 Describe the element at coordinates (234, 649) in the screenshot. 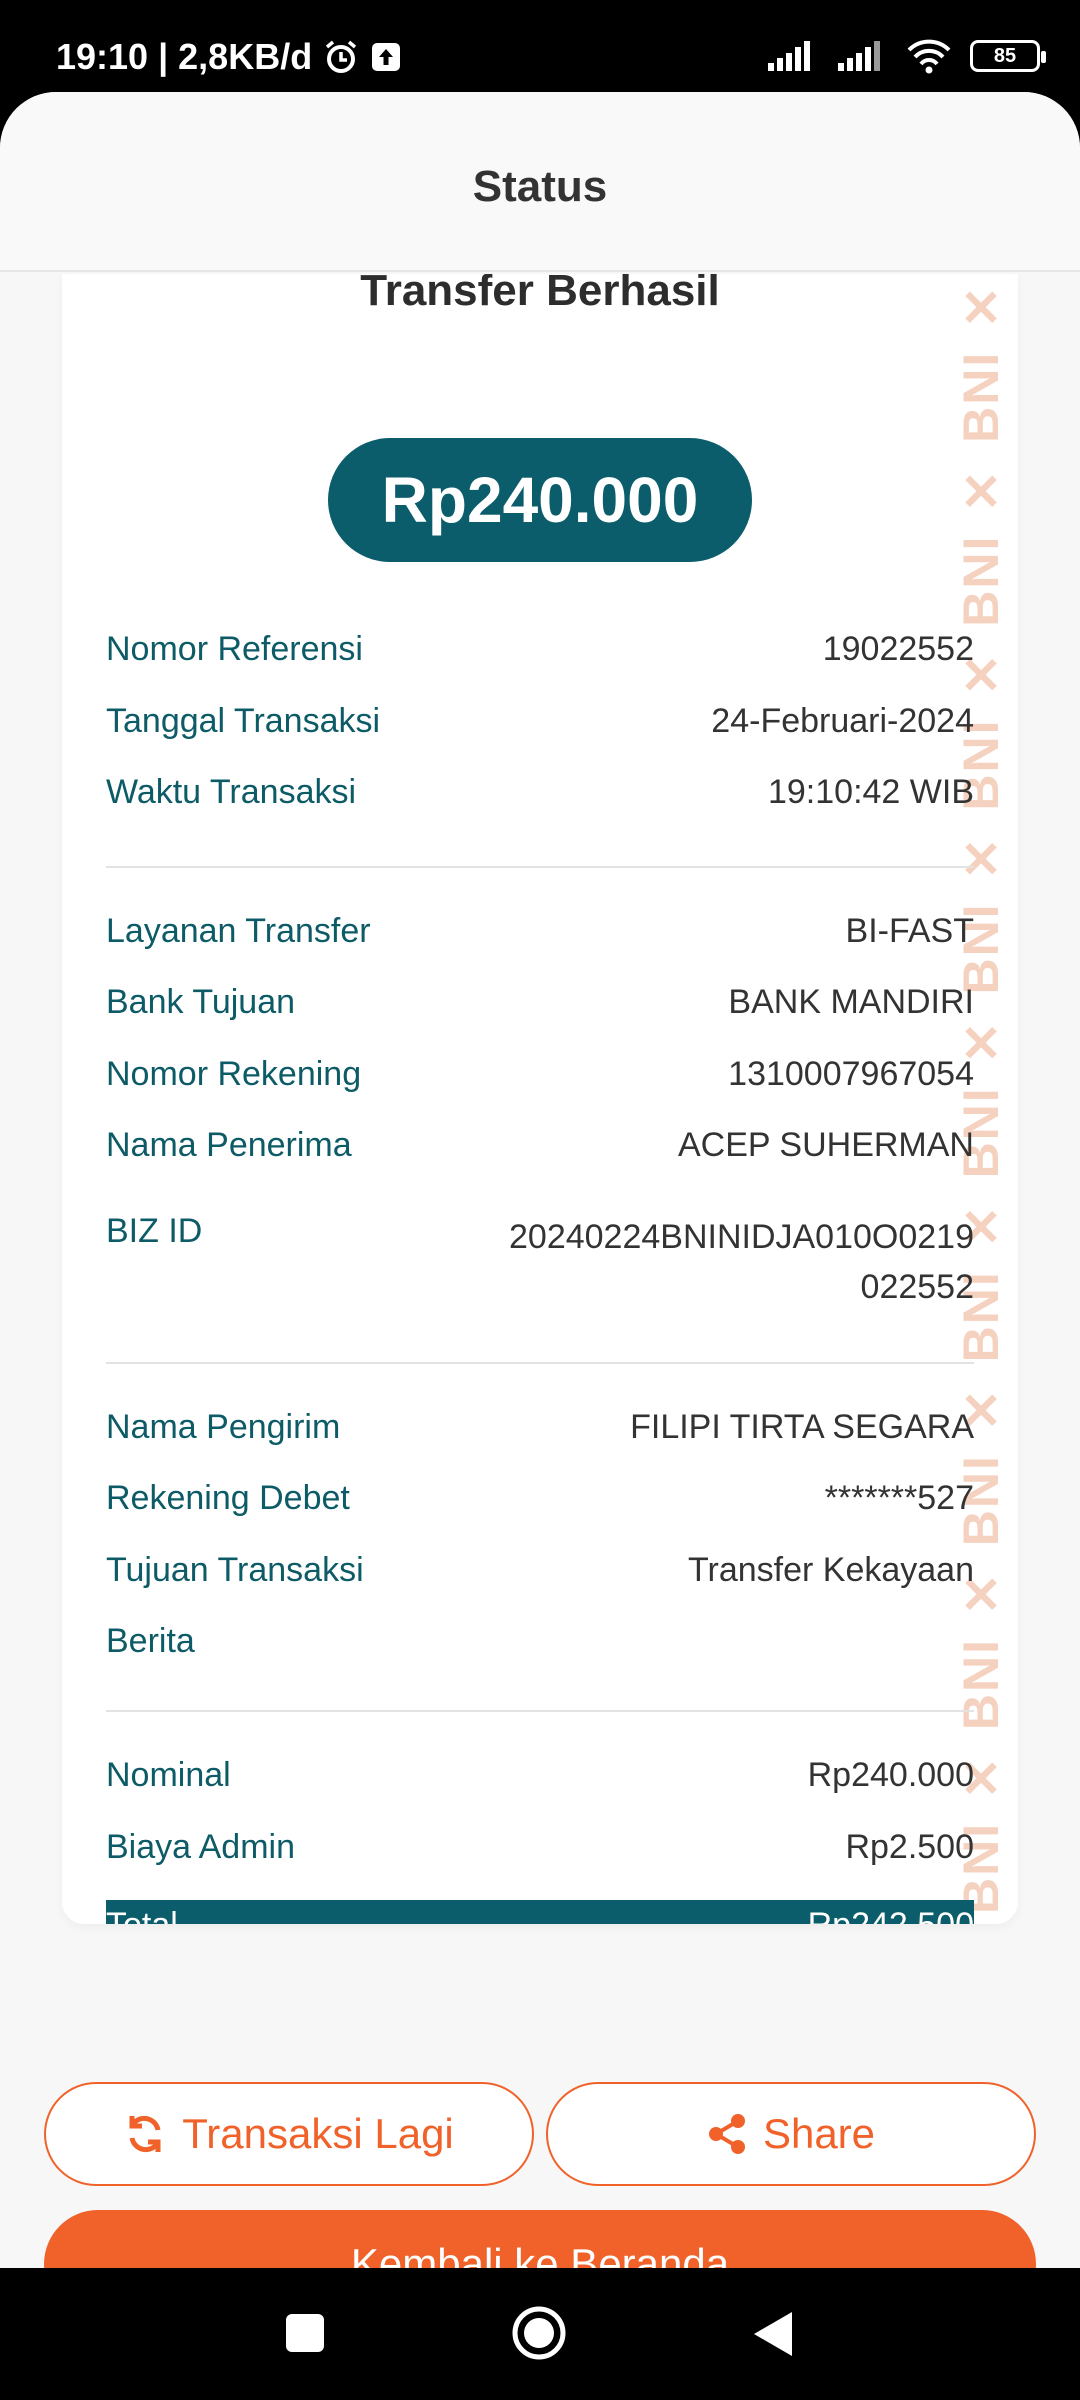

I see `label-nomor-referensi: Nomor Referensi` at that location.